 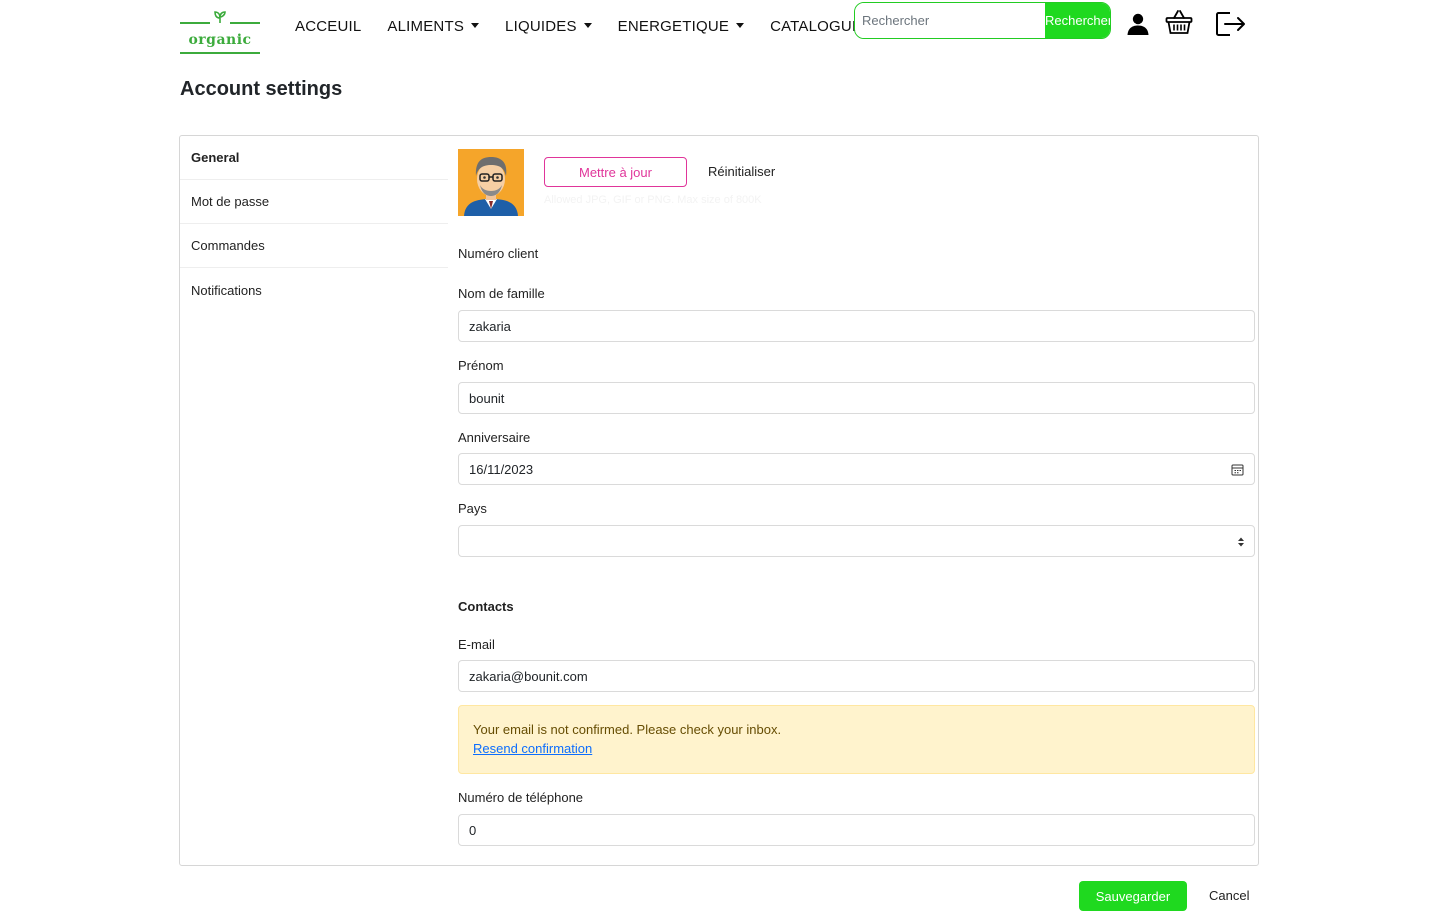 What do you see at coordinates (472, 508) in the screenshot?
I see `country-label: Pays` at bounding box center [472, 508].